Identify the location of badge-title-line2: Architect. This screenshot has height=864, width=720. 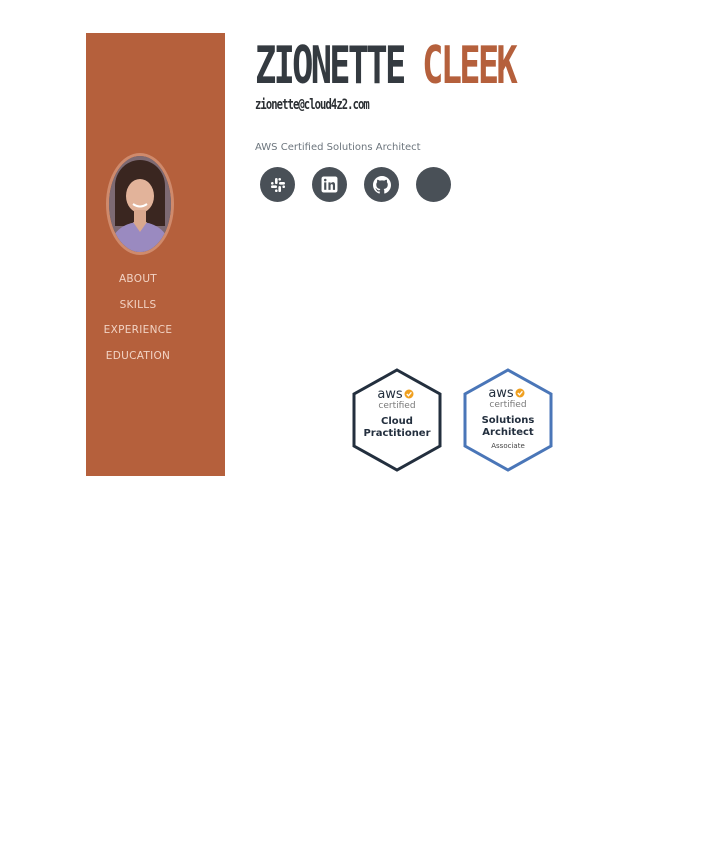
(508, 432).